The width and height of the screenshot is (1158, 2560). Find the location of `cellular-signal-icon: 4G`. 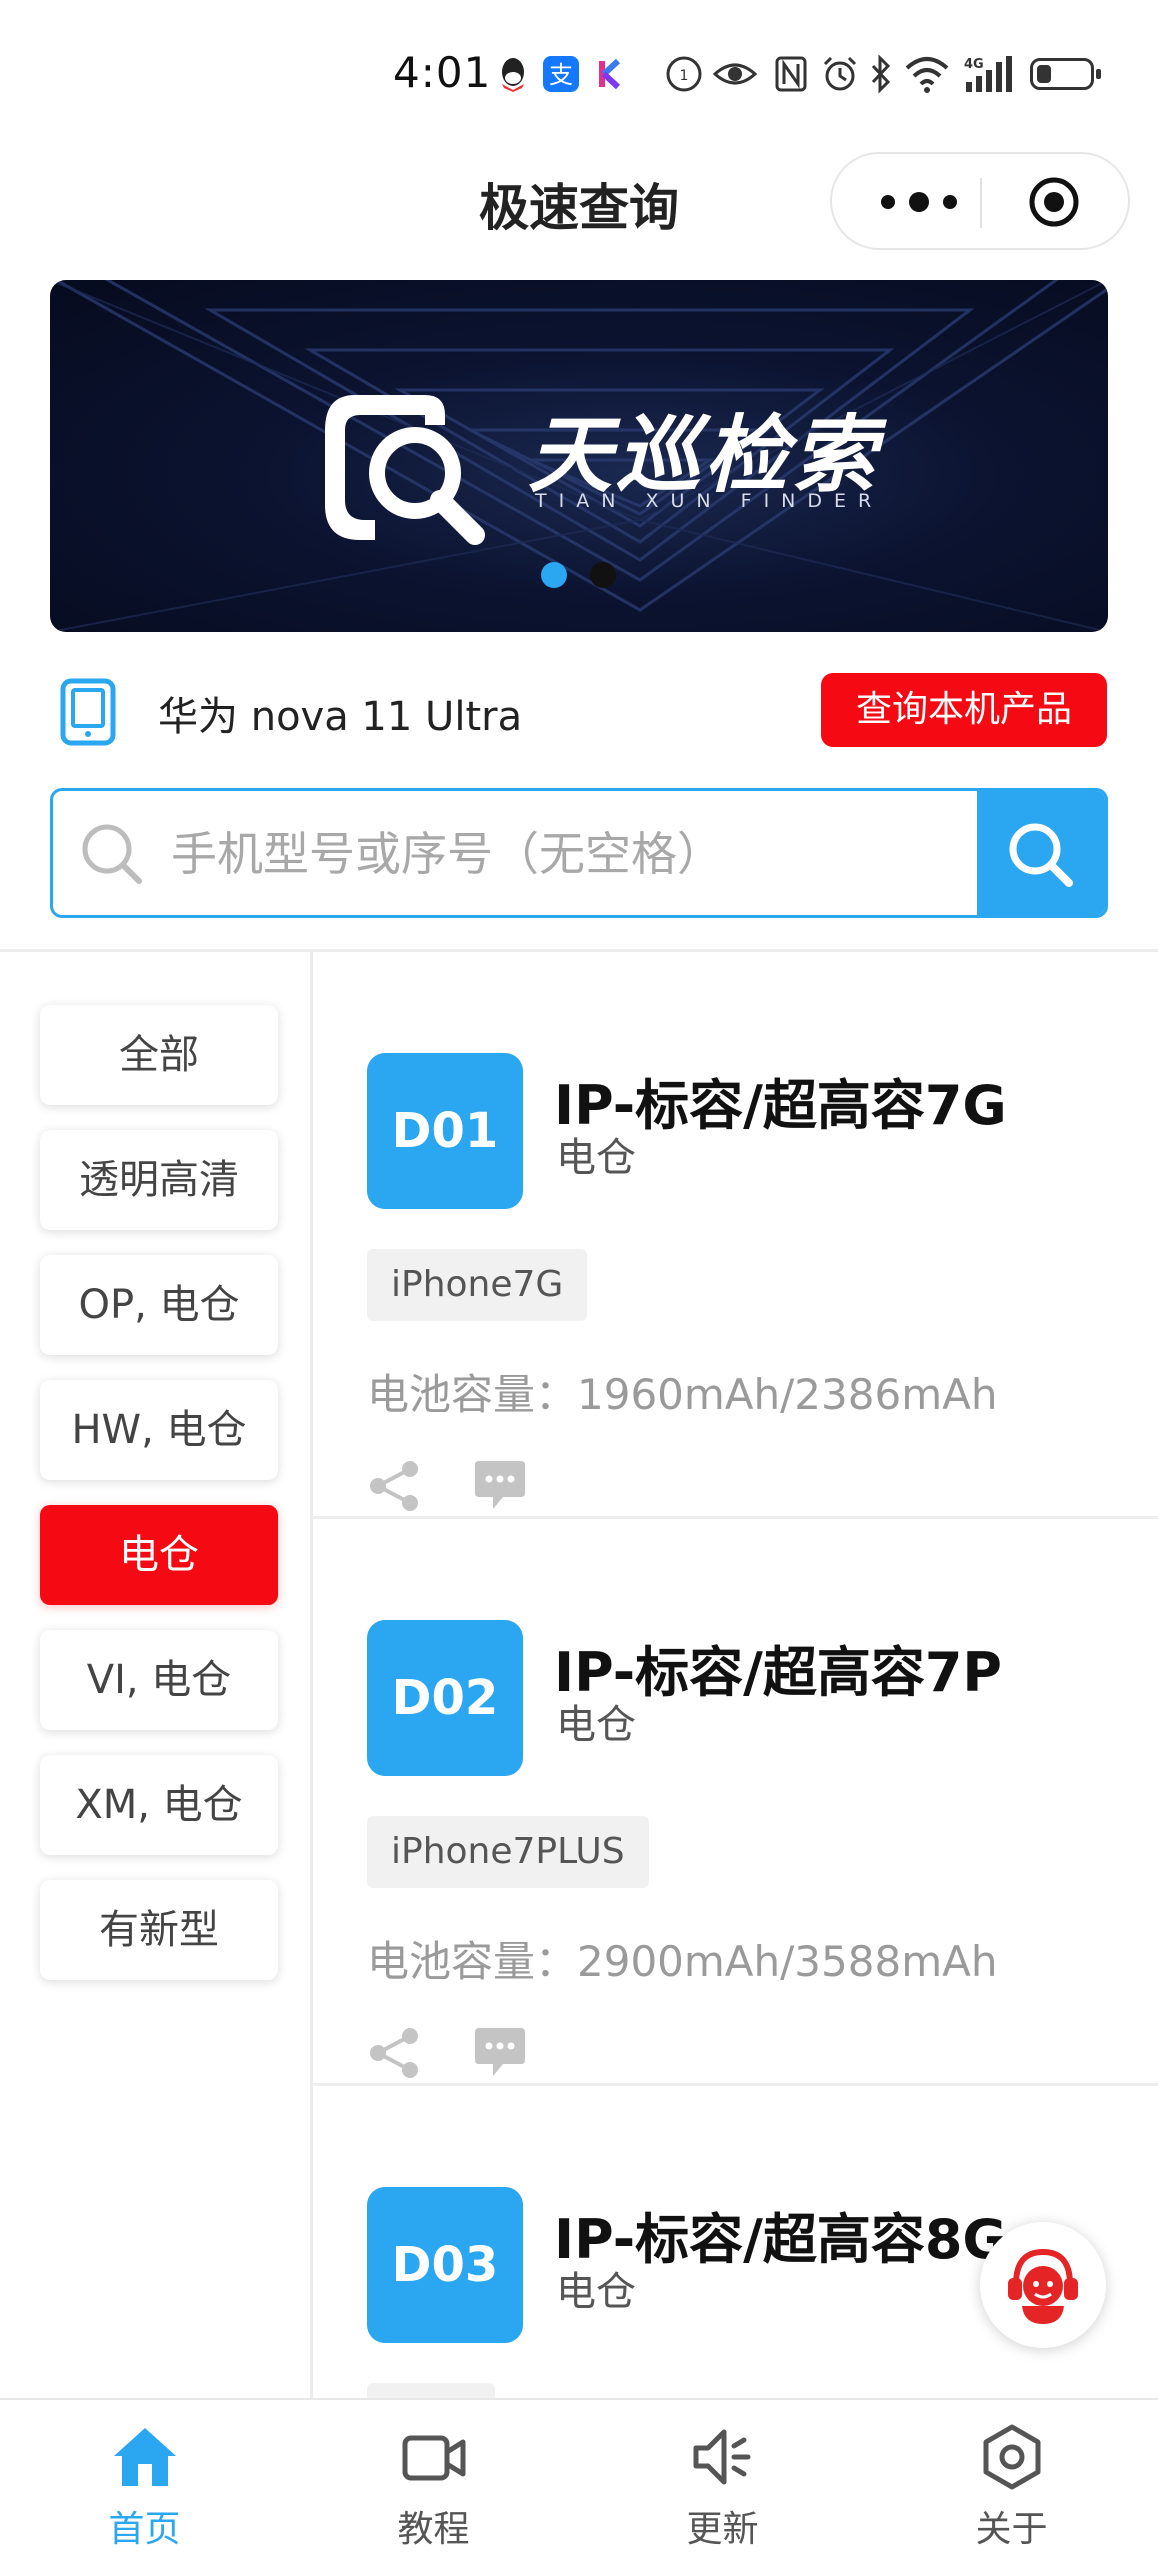

cellular-signal-icon: 4G is located at coordinates (988, 74).